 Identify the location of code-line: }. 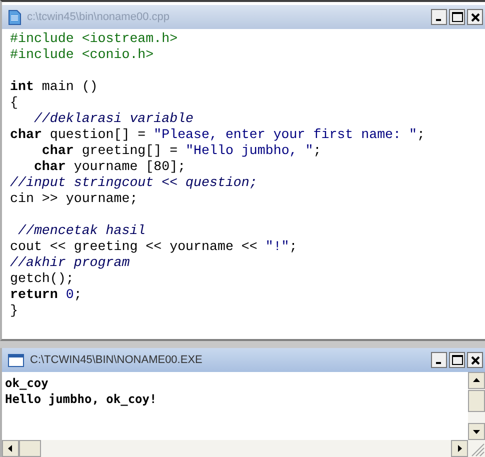
(14, 311).